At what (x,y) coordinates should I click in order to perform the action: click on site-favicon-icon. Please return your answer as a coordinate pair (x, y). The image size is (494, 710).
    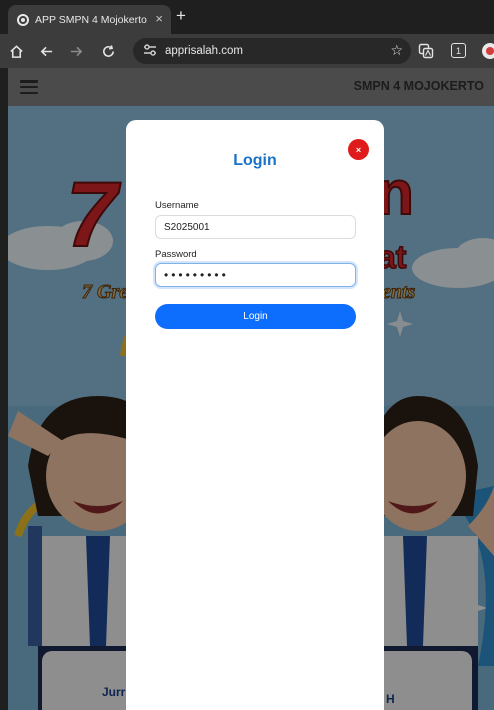
    Looking at the image, I should click on (23, 19).